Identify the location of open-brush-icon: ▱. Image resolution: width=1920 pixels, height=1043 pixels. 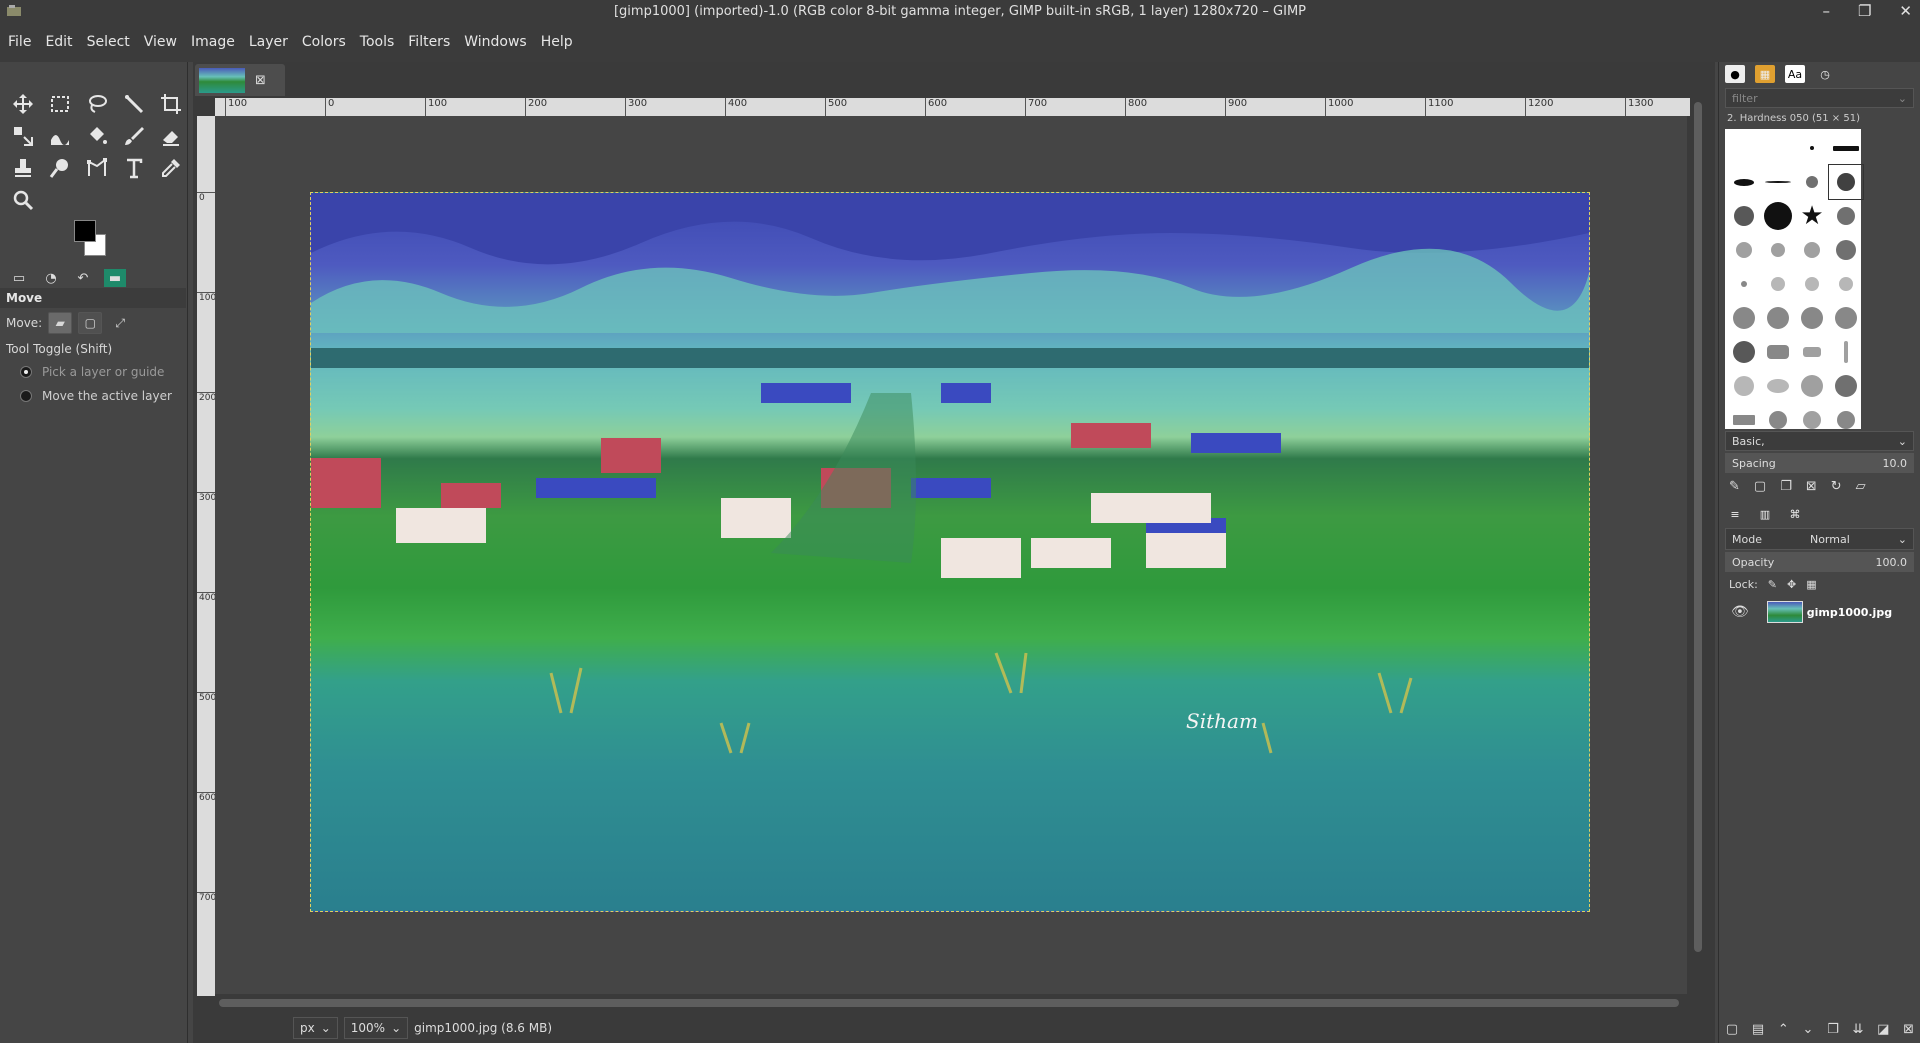
(1861, 486).